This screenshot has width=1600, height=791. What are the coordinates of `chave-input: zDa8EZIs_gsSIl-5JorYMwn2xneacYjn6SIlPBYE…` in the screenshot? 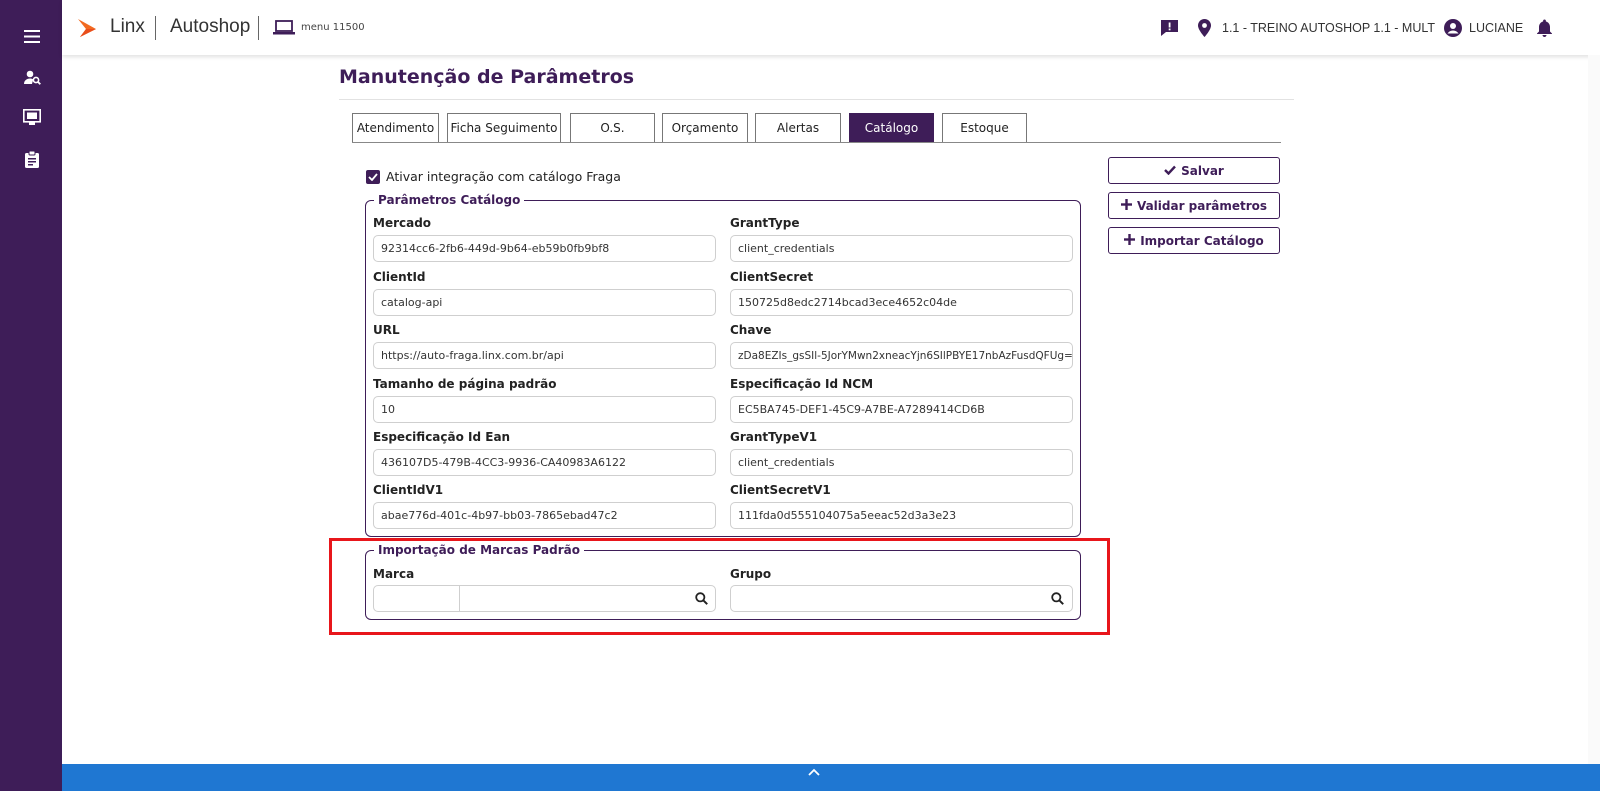 It's located at (901, 355).